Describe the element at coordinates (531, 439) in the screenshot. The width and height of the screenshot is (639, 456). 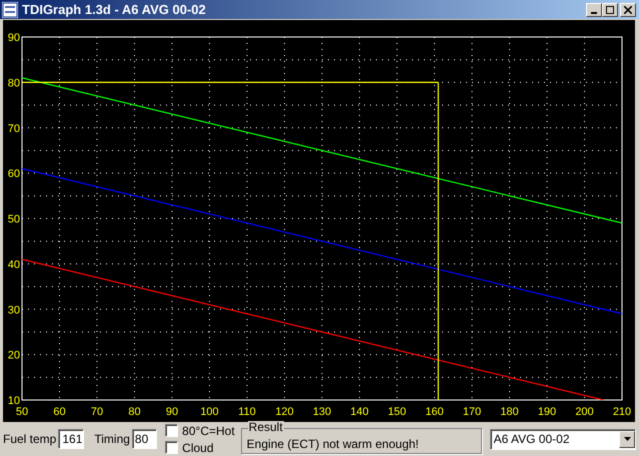
I see `dropdown-value: A6 AVG 00-02` at that location.